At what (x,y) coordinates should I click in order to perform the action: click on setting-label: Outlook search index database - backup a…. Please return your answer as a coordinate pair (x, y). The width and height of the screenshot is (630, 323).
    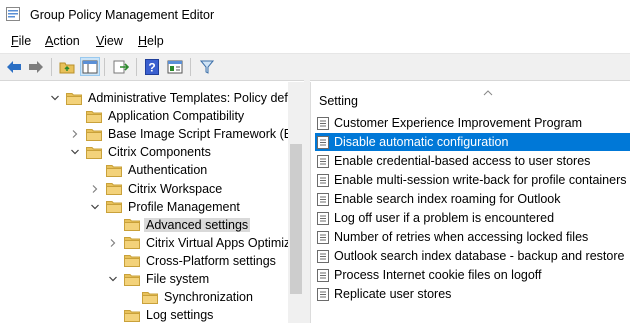
    Looking at the image, I should click on (479, 256).